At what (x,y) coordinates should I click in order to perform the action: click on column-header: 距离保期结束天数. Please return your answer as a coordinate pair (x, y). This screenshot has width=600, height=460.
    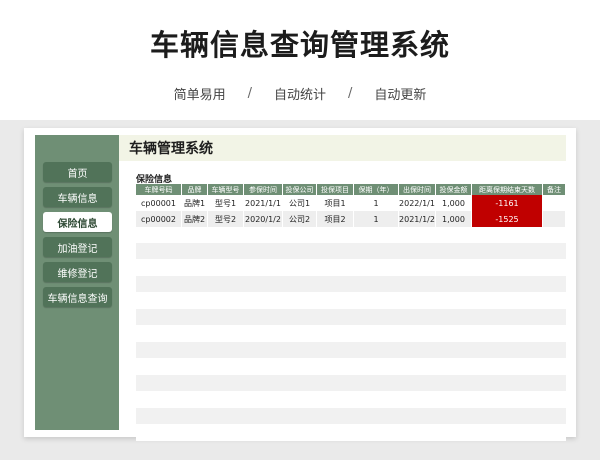
    Looking at the image, I should click on (507, 189).